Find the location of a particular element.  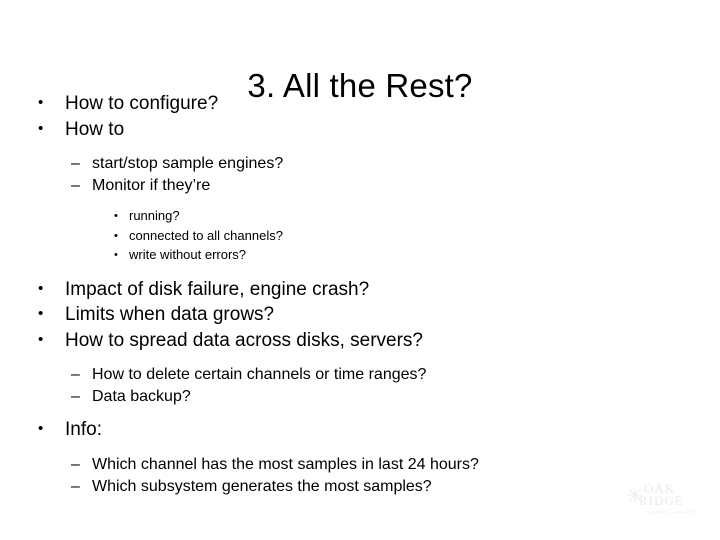

list-item: • Impact of disk failure, engine crash? is located at coordinates (360, 291).